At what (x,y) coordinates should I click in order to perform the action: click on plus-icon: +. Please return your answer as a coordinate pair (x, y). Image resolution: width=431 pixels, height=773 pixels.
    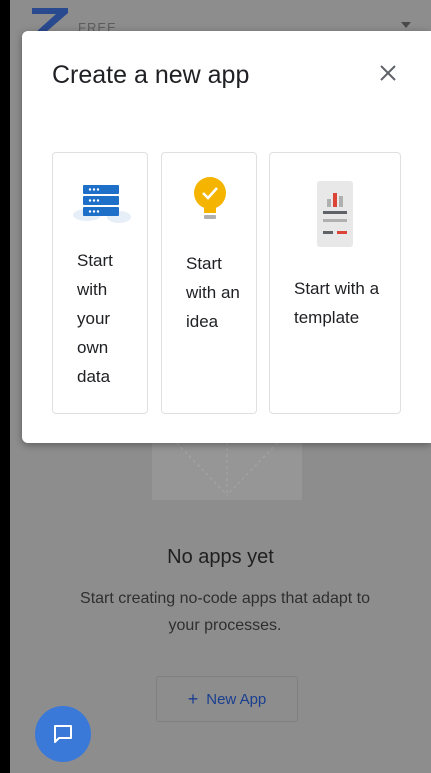
    Looking at the image, I should click on (193, 698).